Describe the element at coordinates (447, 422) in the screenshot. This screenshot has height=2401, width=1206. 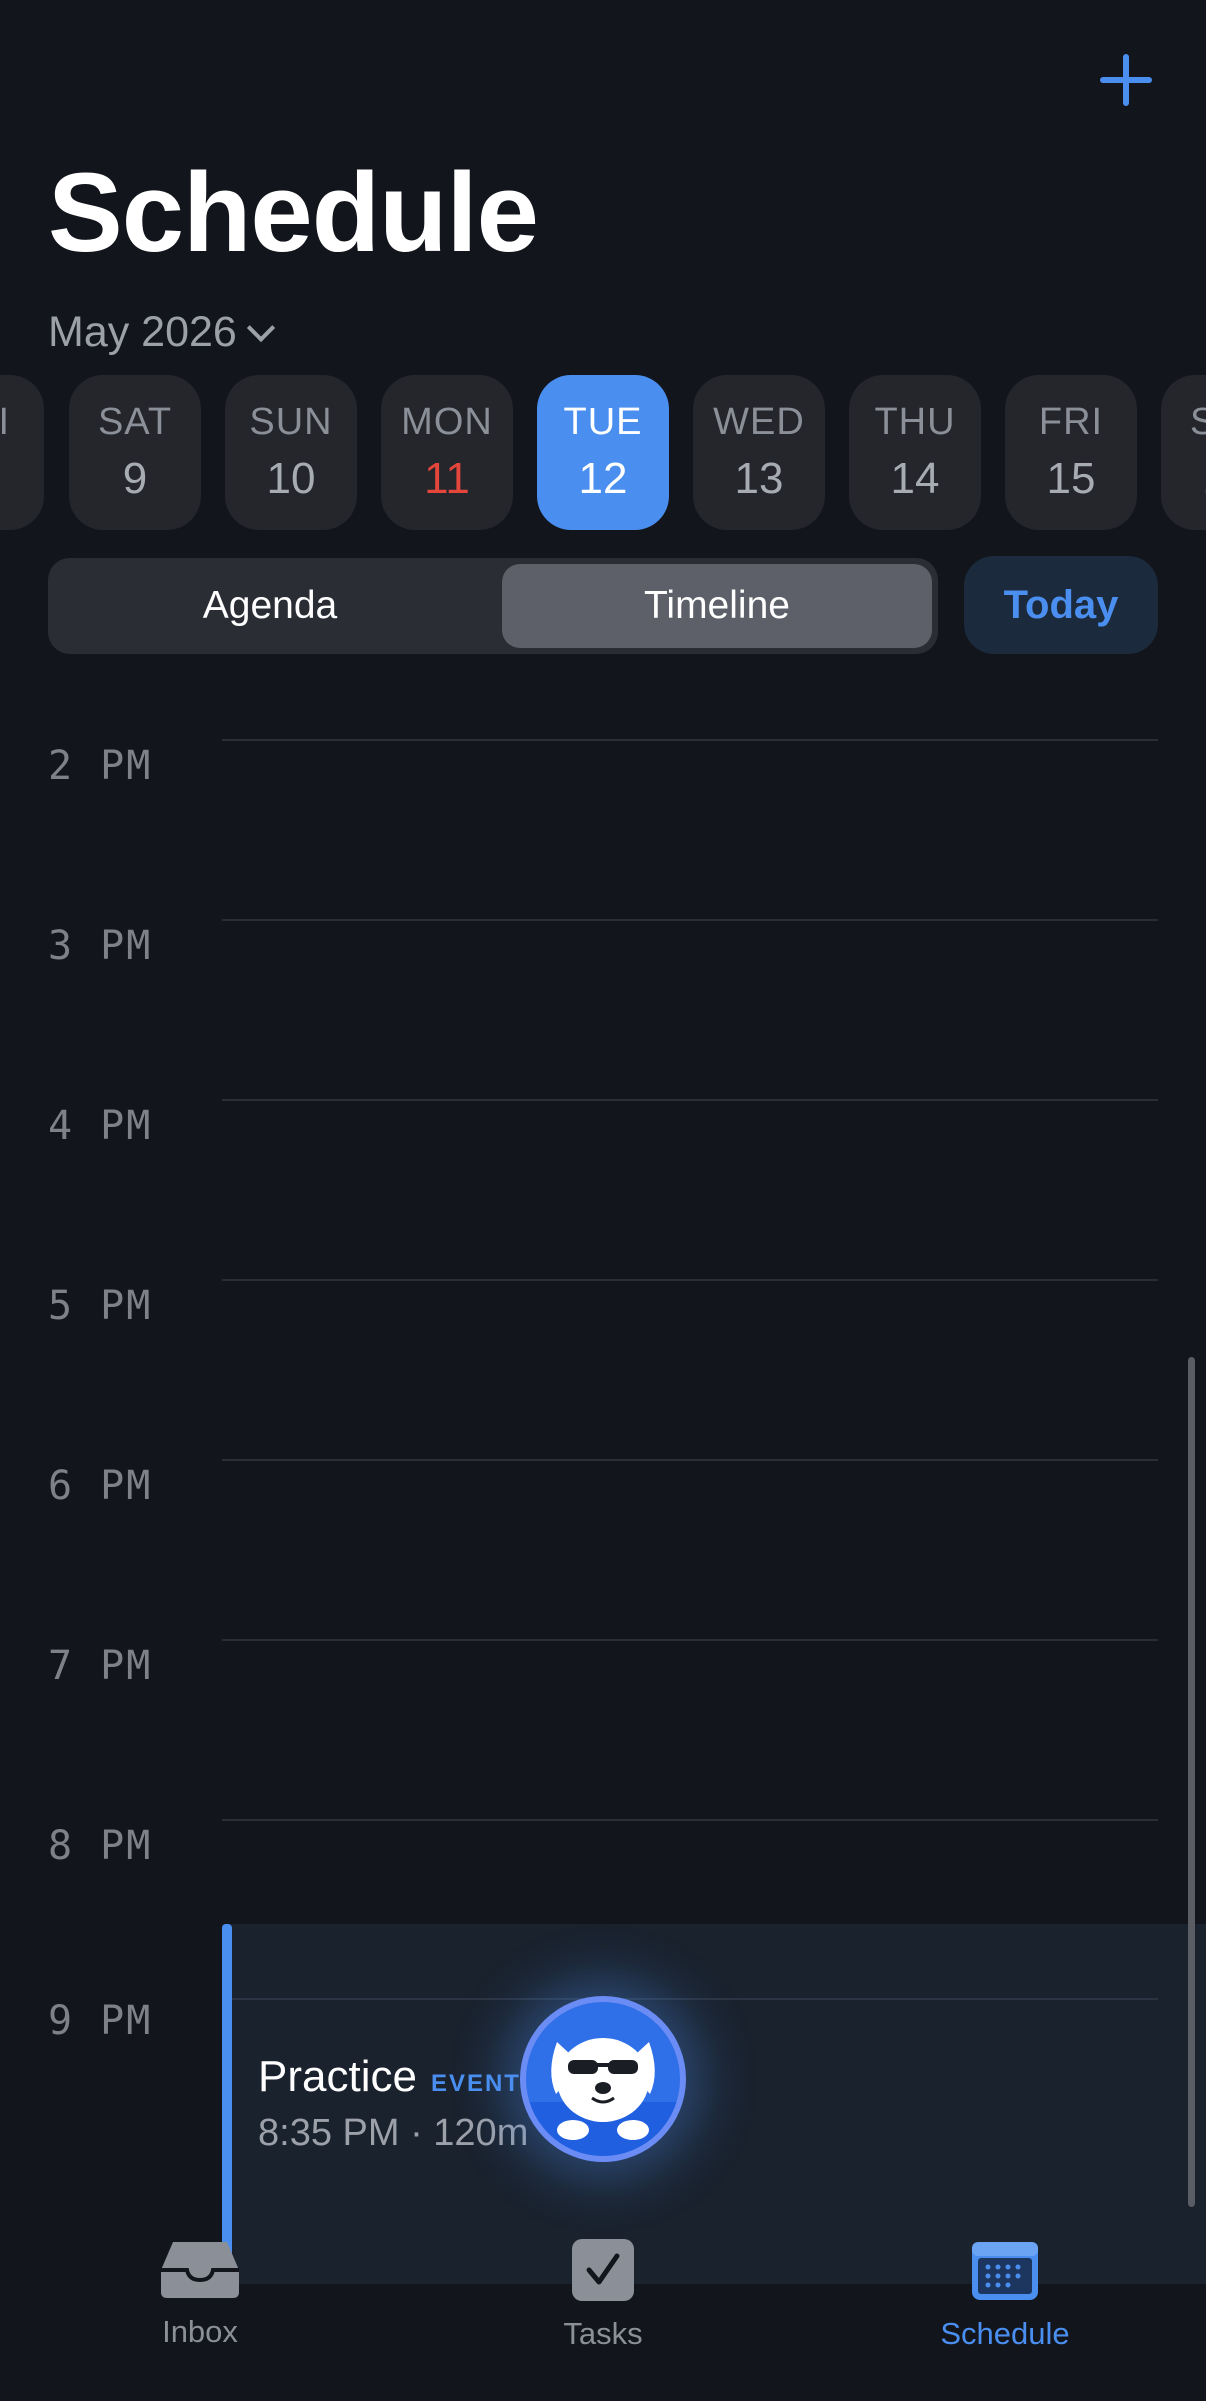
I see `day-of-week: MON` at that location.